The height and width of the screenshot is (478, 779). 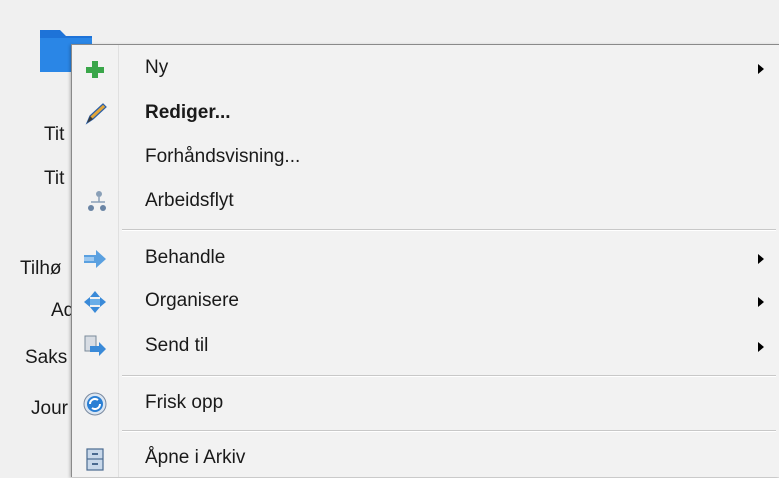 I want to click on archive-cabinet-icon, so click(x=95, y=459).